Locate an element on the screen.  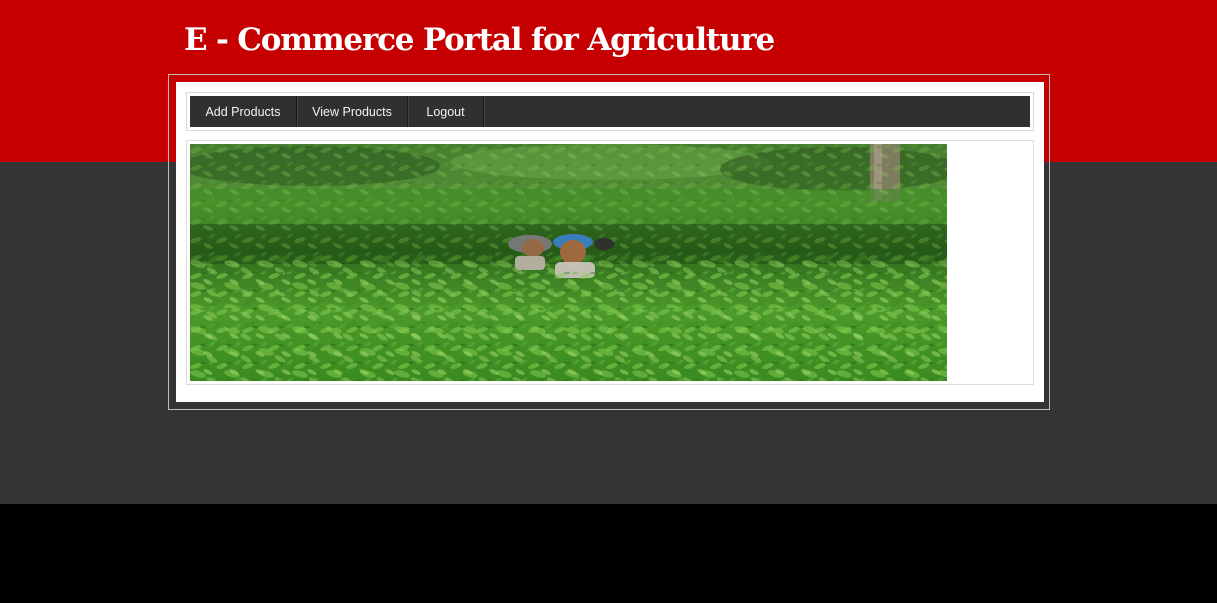
nav-logout: Logout is located at coordinates (446, 111).